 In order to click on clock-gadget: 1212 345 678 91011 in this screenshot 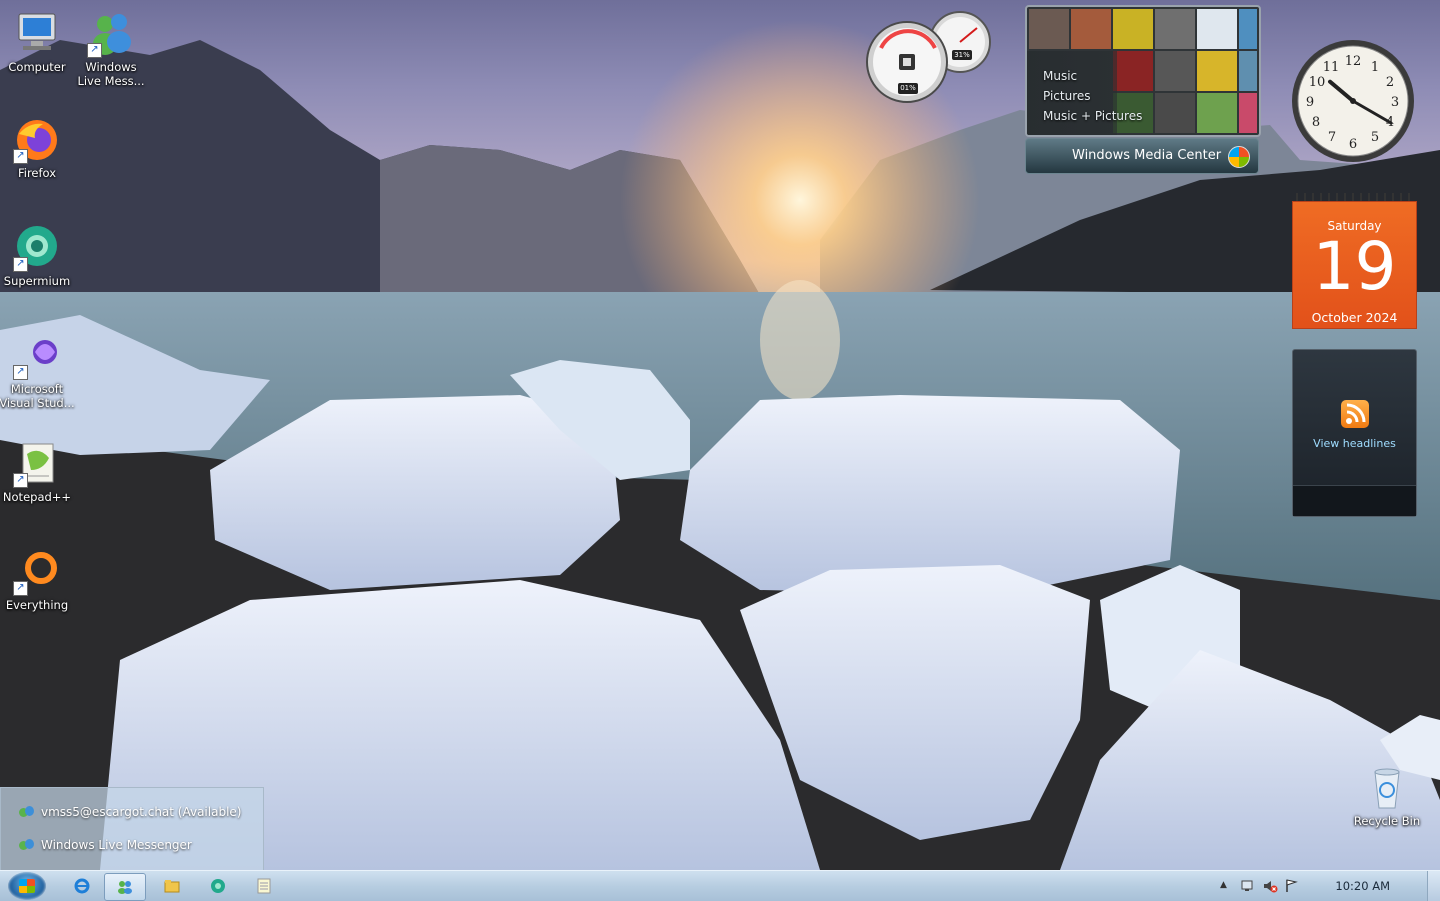, I will do `click(1353, 101)`.